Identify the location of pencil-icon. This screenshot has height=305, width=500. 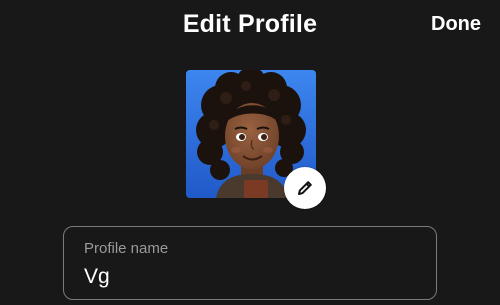
(305, 188).